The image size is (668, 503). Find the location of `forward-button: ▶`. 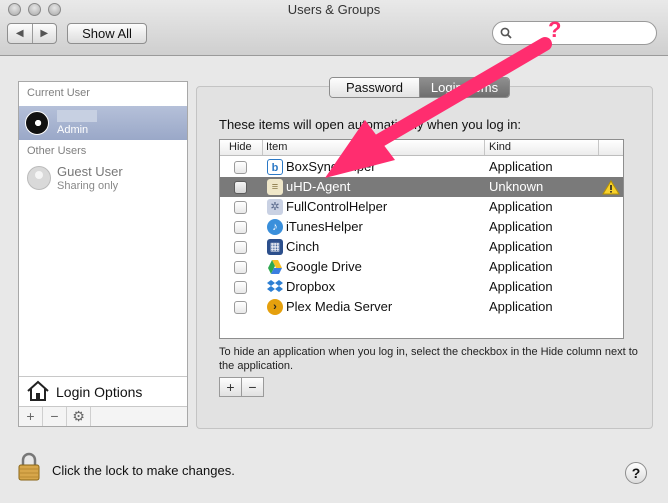

forward-button: ▶ is located at coordinates (44, 33).